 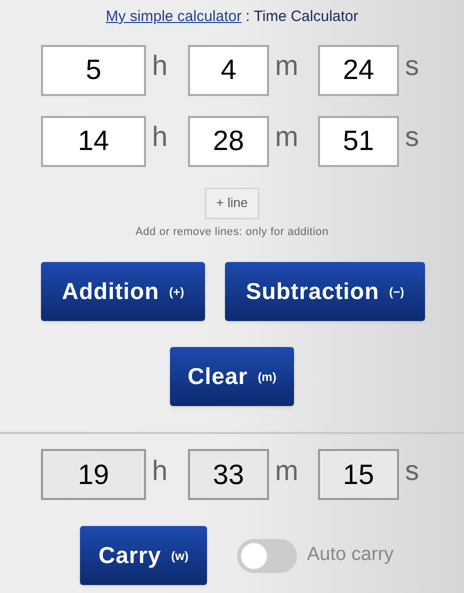 What do you see at coordinates (93, 474) in the screenshot?
I see `result-field: 19` at bounding box center [93, 474].